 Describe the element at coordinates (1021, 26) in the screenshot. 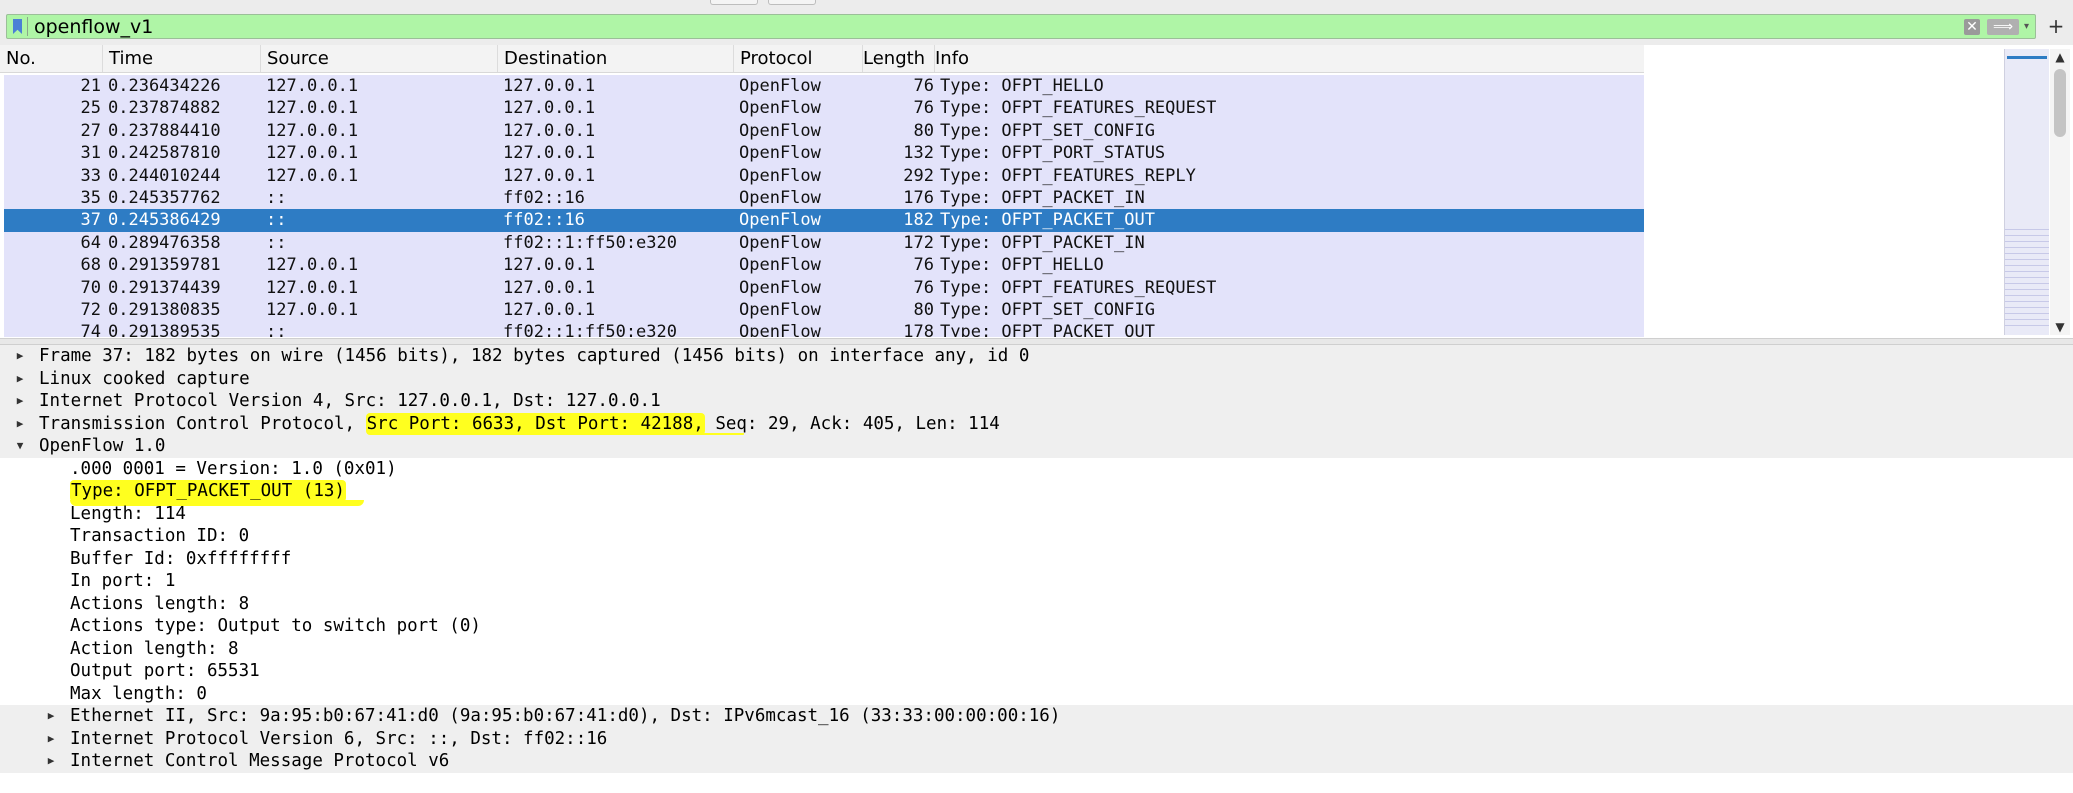

I see `display-filter-input: openflow_v1 ✕ ⟹ ▾` at that location.